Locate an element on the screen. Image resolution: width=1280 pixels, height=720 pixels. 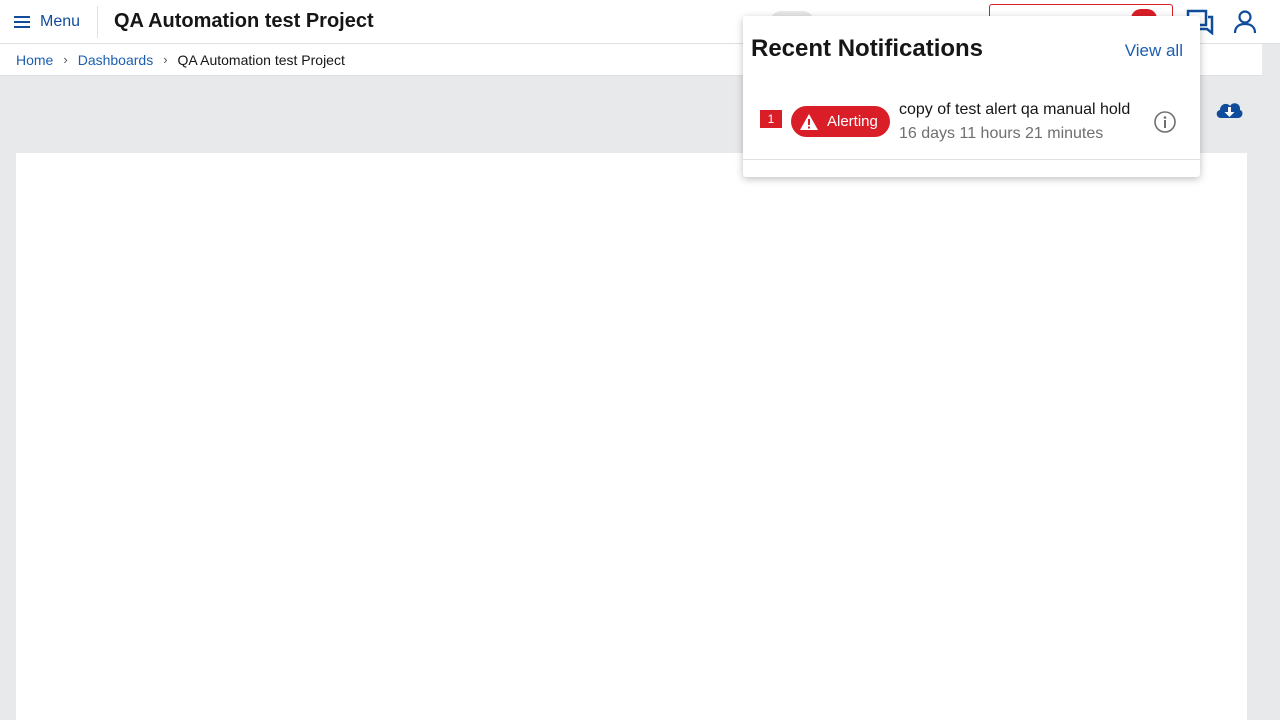
status-badge: Alerting is located at coordinates (840, 121).